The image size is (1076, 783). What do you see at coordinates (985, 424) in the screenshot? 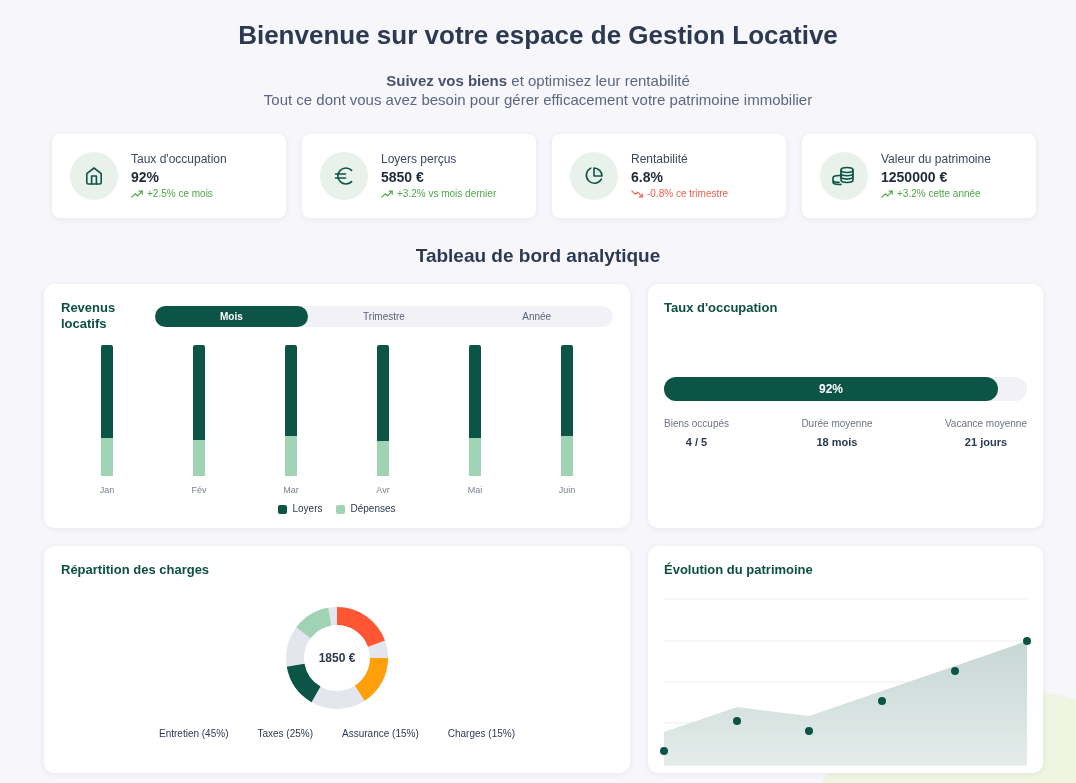
I see `metric-label: Vacance moyenne` at bounding box center [985, 424].